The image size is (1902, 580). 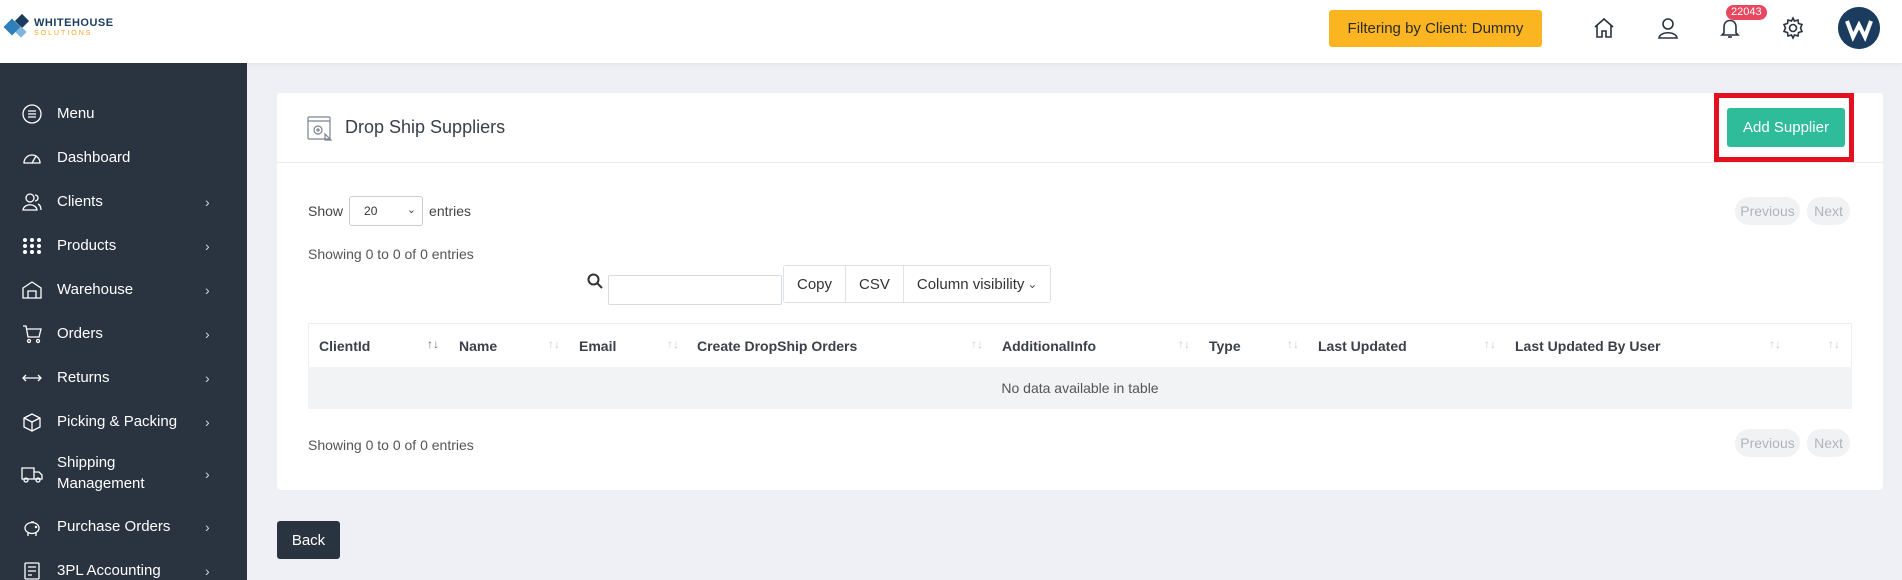 What do you see at coordinates (326, 211) in the screenshot?
I see `show-label: Show` at bounding box center [326, 211].